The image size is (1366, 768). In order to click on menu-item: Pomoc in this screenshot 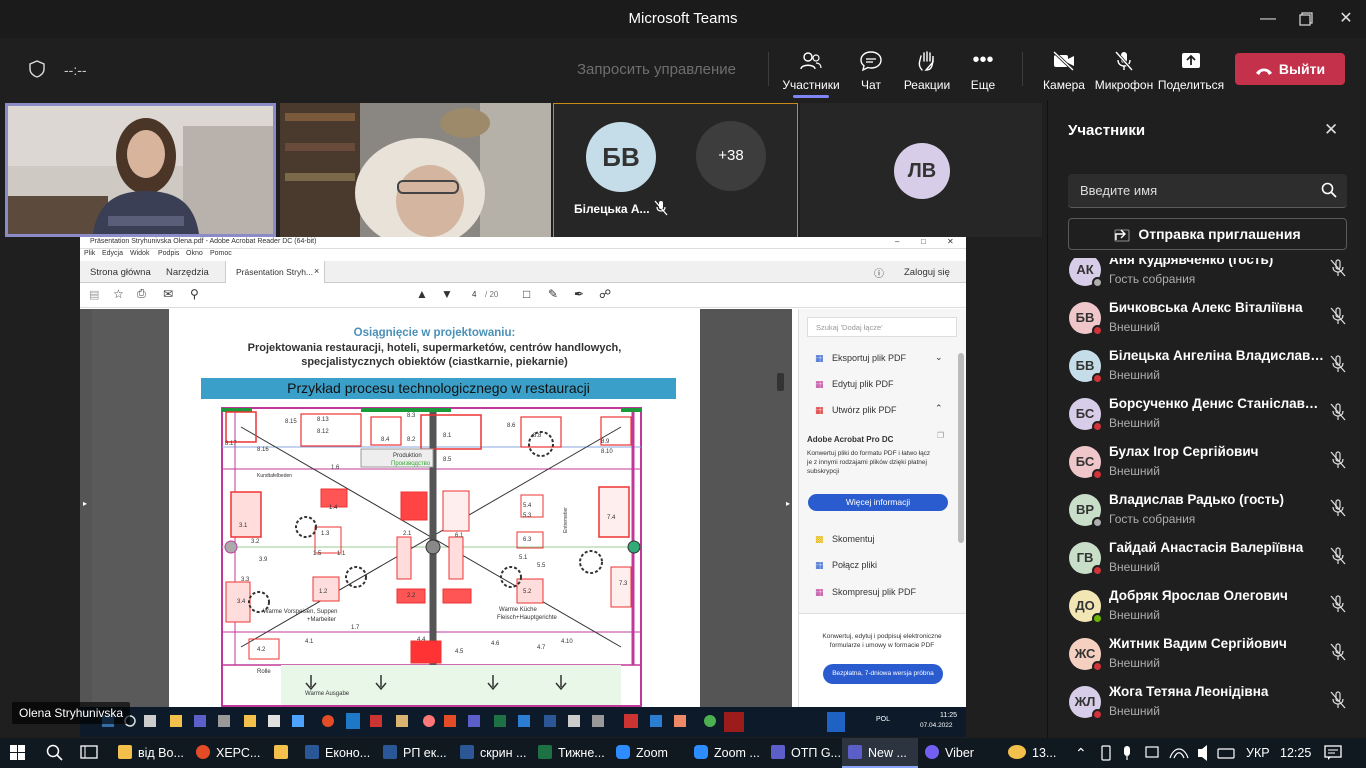, I will do `click(221, 253)`.